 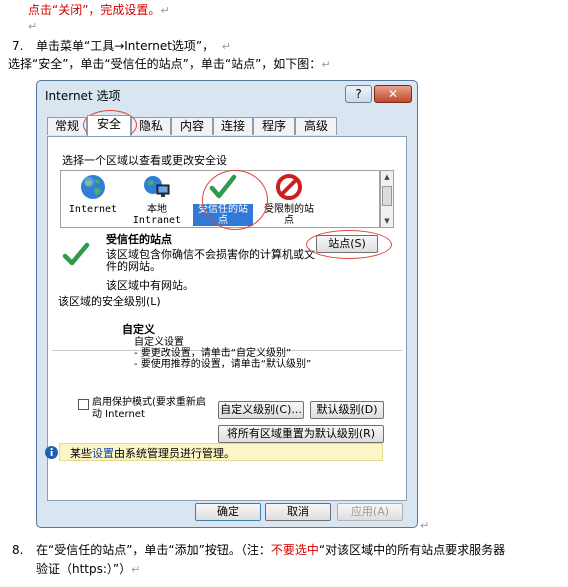 I want to click on admin-info-bar: 某些设置由系统管理员进行管理。, so click(x=214, y=452).